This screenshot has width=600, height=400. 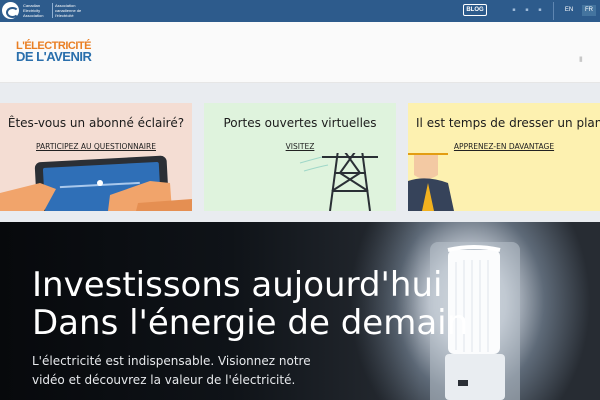 What do you see at coordinates (540, 10) in the screenshot?
I see `youtube-icon: ▪` at bounding box center [540, 10].